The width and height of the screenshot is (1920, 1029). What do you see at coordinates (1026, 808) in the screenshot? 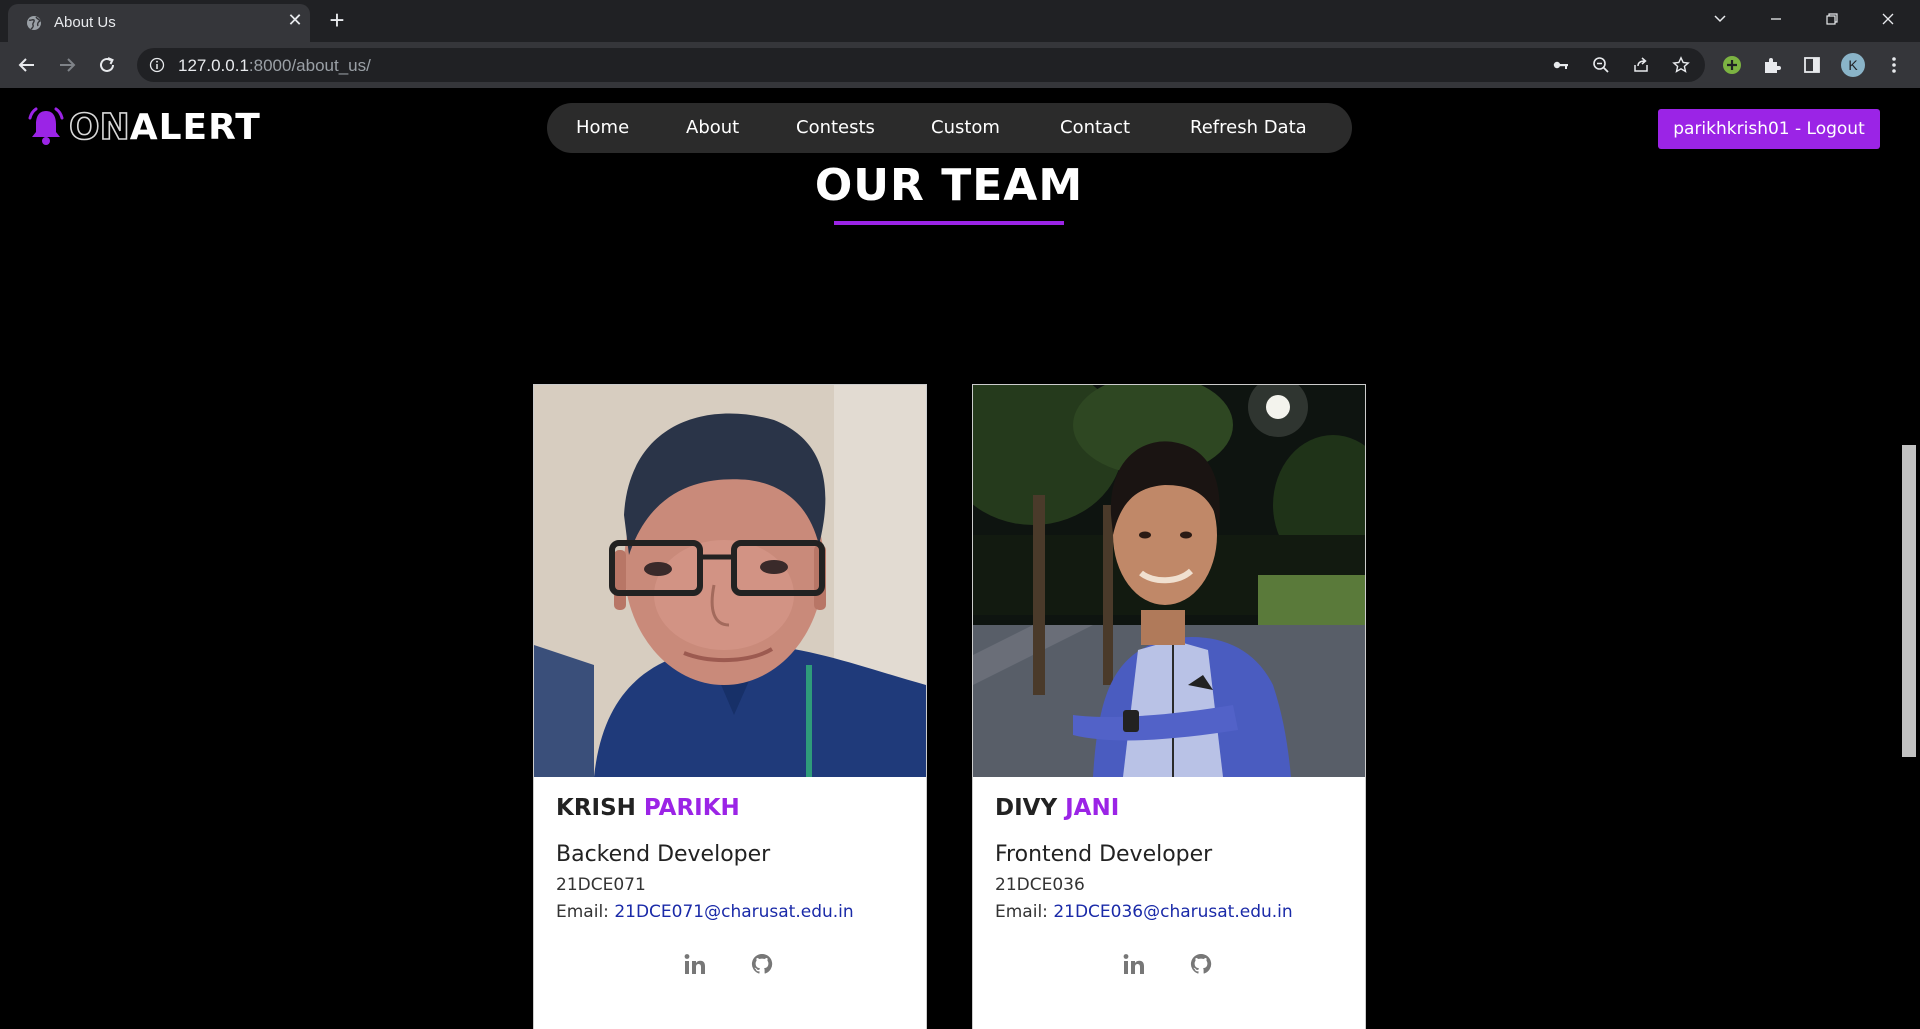
I see `member-first-name: DIVY` at bounding box center [1026, 808].